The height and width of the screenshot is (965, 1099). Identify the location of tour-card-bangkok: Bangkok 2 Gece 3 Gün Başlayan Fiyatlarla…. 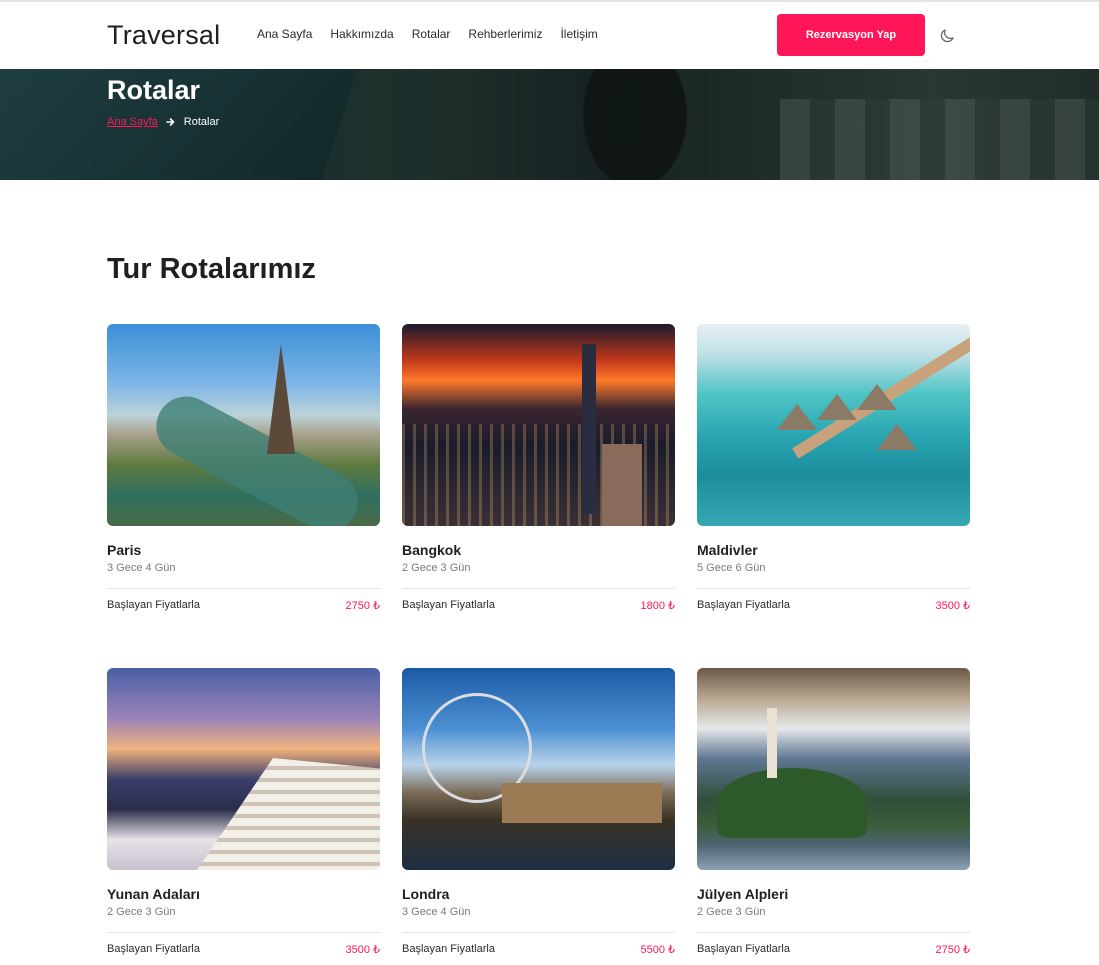
(538, 468).